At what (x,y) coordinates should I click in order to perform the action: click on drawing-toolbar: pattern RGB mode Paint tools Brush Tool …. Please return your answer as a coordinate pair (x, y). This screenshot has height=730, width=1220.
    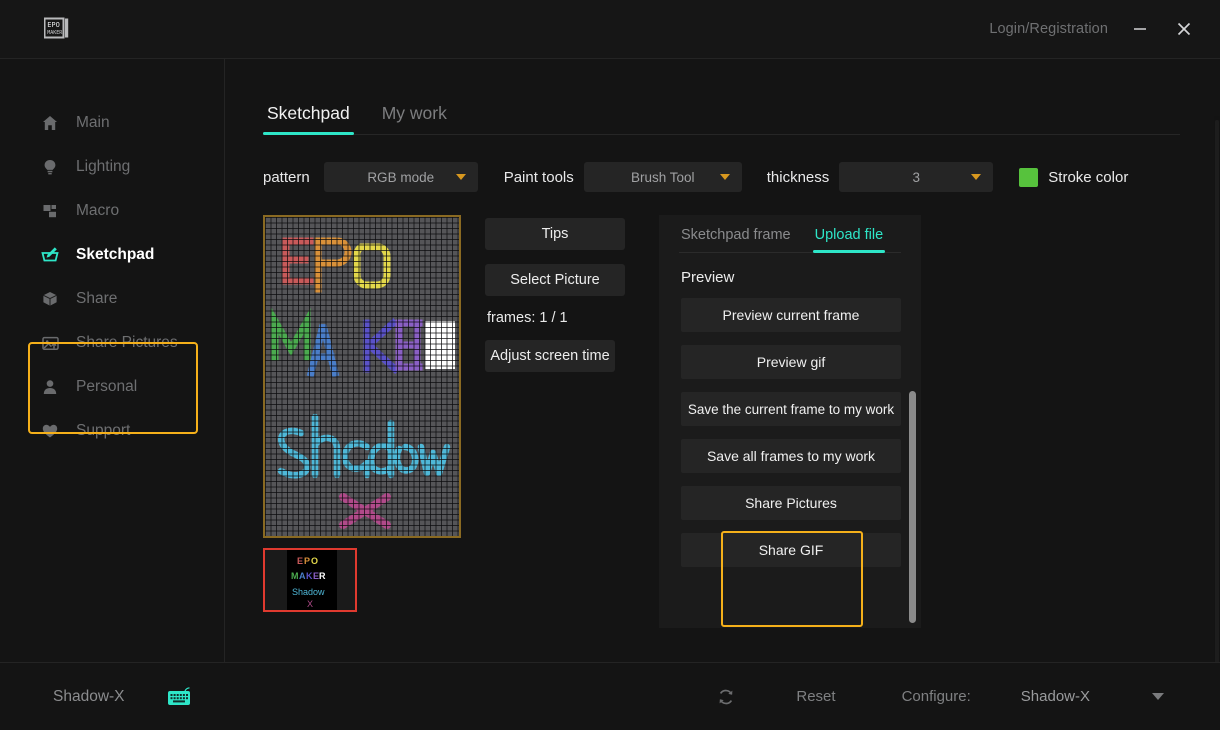
    Looking at the image, I should click on (741, 177).